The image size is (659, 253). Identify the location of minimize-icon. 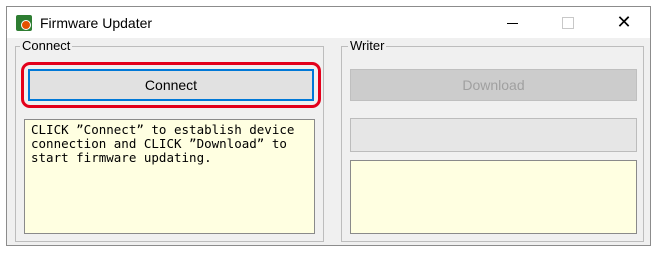
(512, 23).